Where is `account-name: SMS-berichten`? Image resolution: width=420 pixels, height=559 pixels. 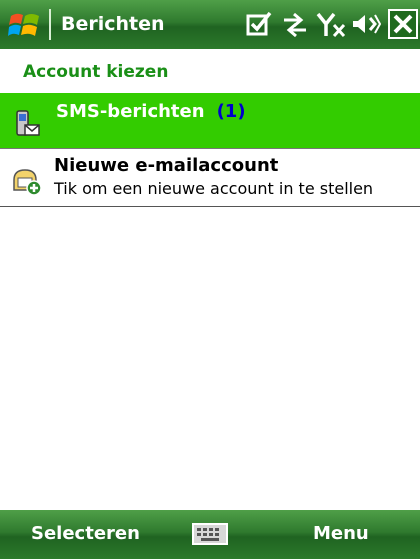 account-name: SMS-berichten is located at coordinates (130, 111).